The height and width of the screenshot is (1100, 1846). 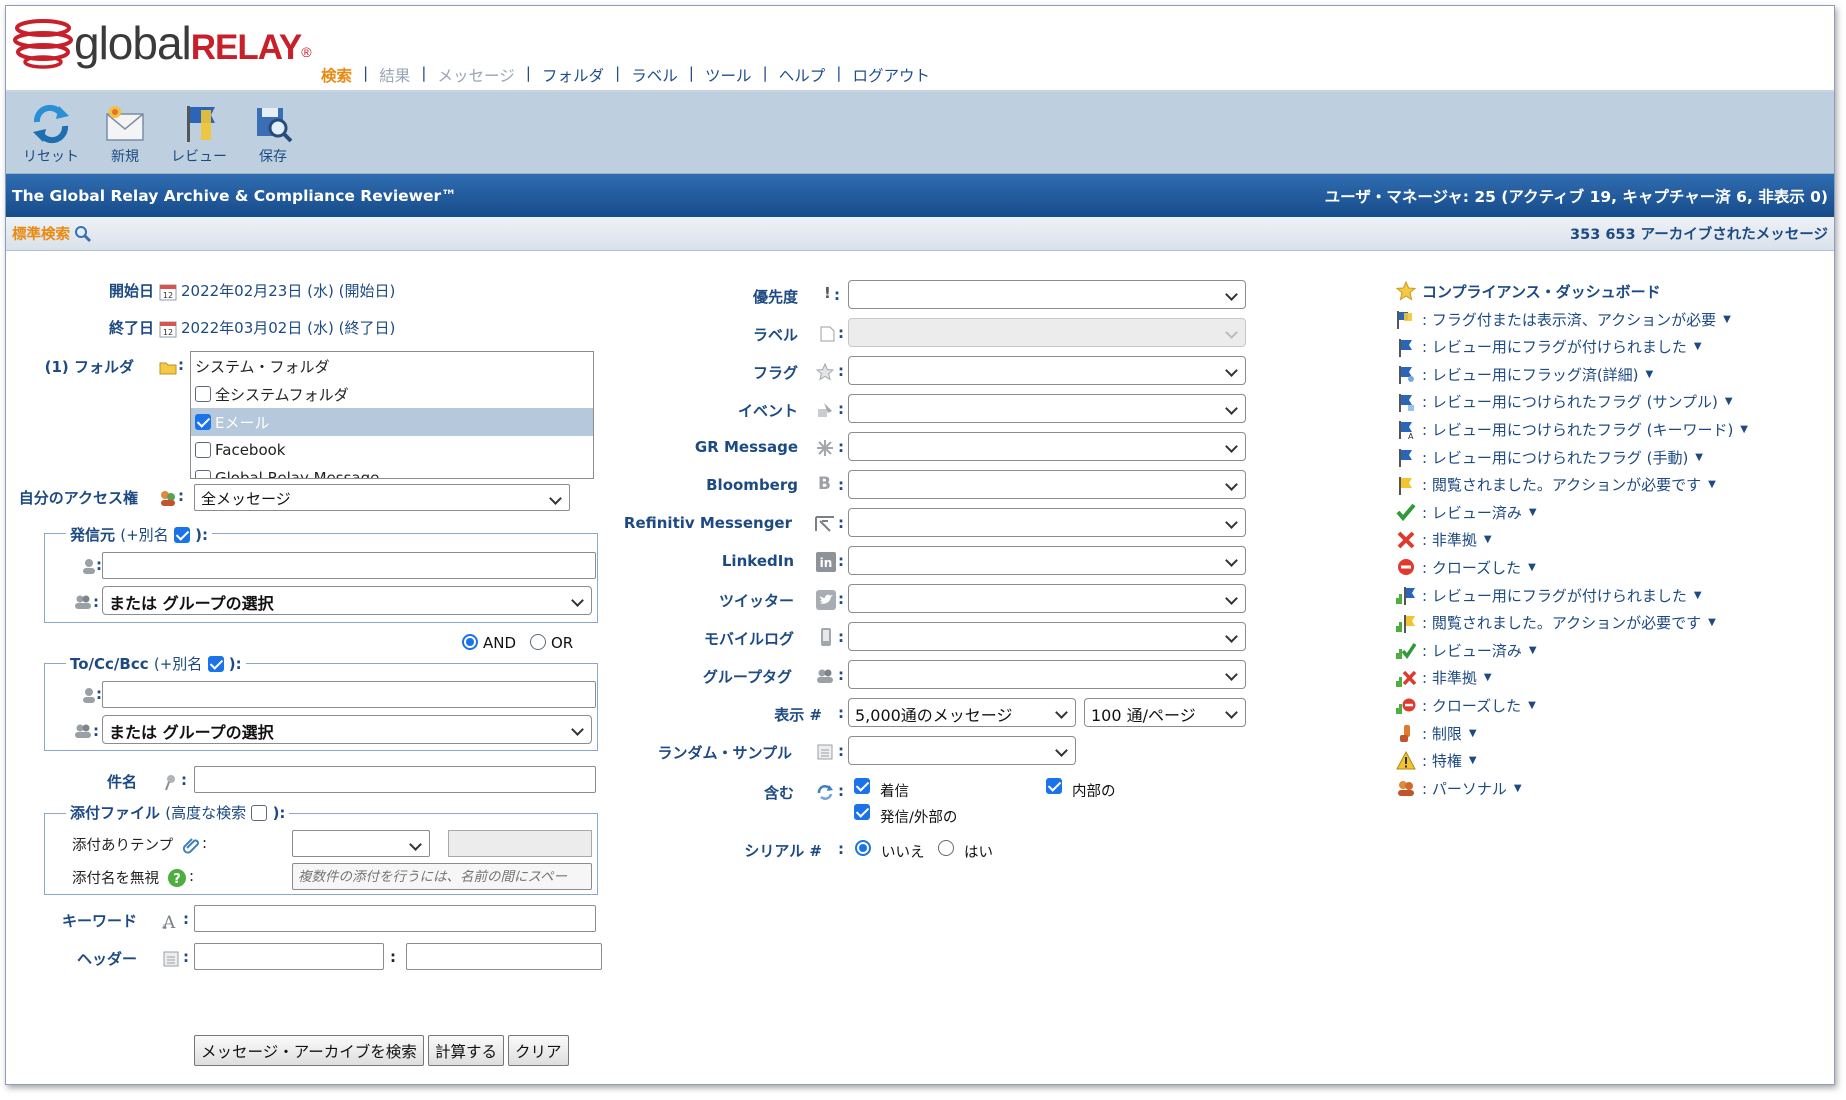 What do you see at coordinates (1047, 446) in the screenshot?
I see `gr-message-select` at bounding box center [1047, 446].